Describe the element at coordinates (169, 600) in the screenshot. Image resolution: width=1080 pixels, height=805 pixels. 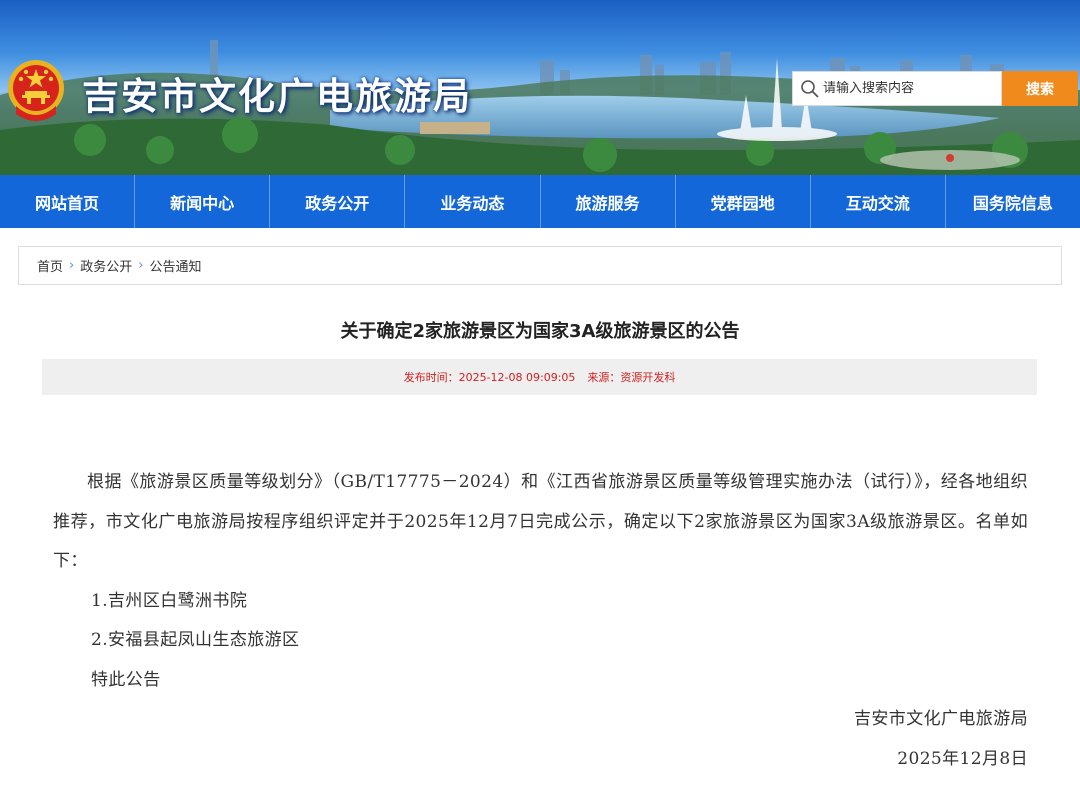
I see `list-item: 1.吉州区白鹭洲书院` at that location.